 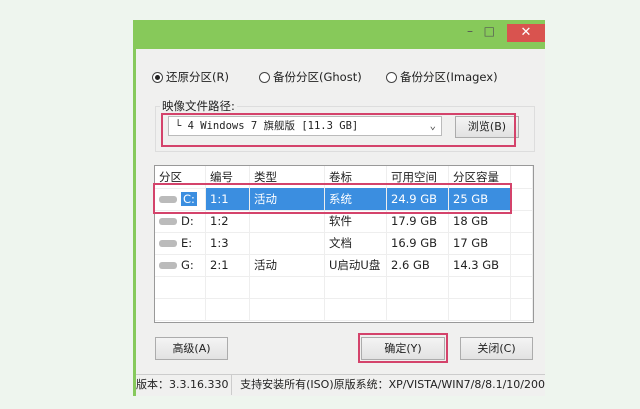 What do you see at coordinates (414, 221) in the screenshot?
I see `cell-text: 17.9 GB` at bounding box center [414, 221].